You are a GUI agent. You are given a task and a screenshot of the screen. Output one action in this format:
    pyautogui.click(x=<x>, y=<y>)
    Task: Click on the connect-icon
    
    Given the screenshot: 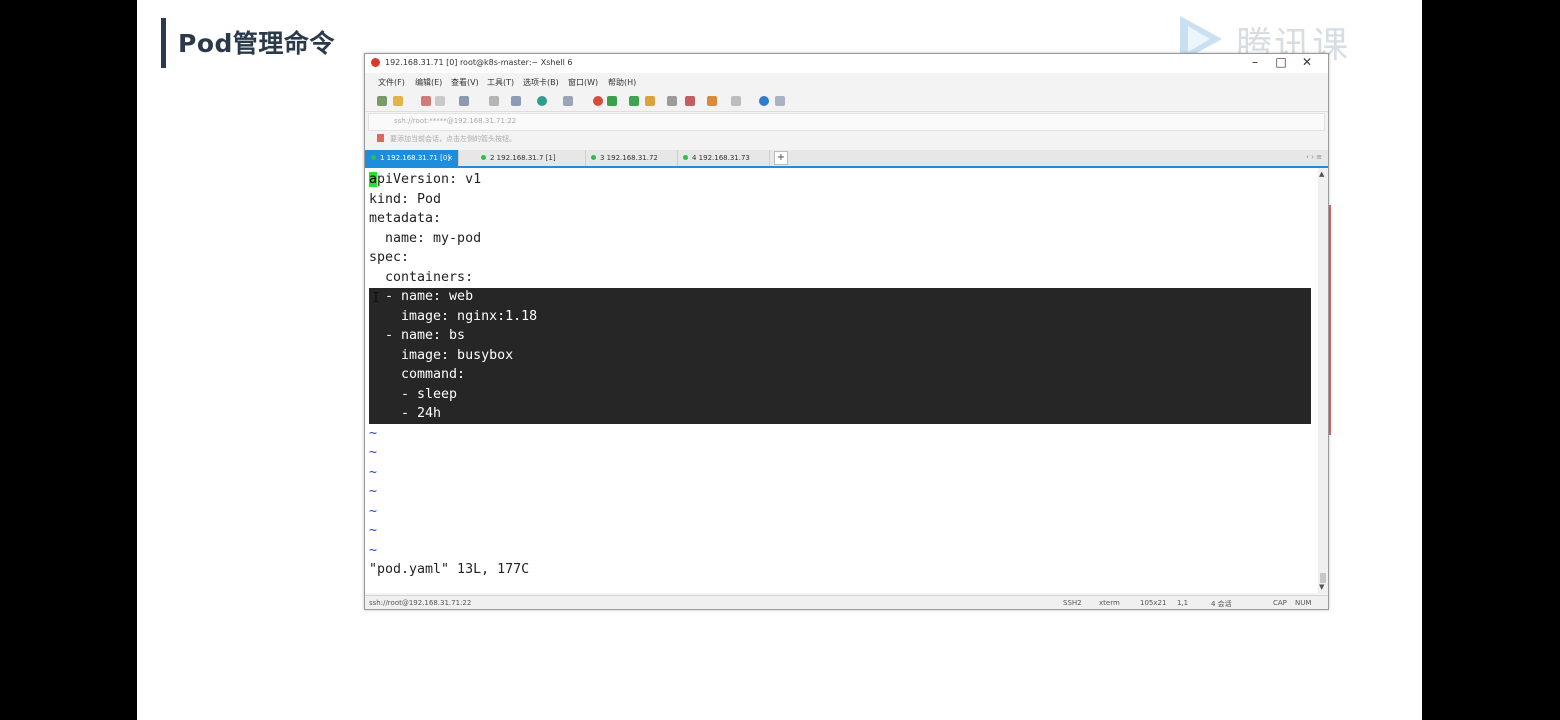 What is the action you would take?
    pyautogui.click(x=426, y=101)
    